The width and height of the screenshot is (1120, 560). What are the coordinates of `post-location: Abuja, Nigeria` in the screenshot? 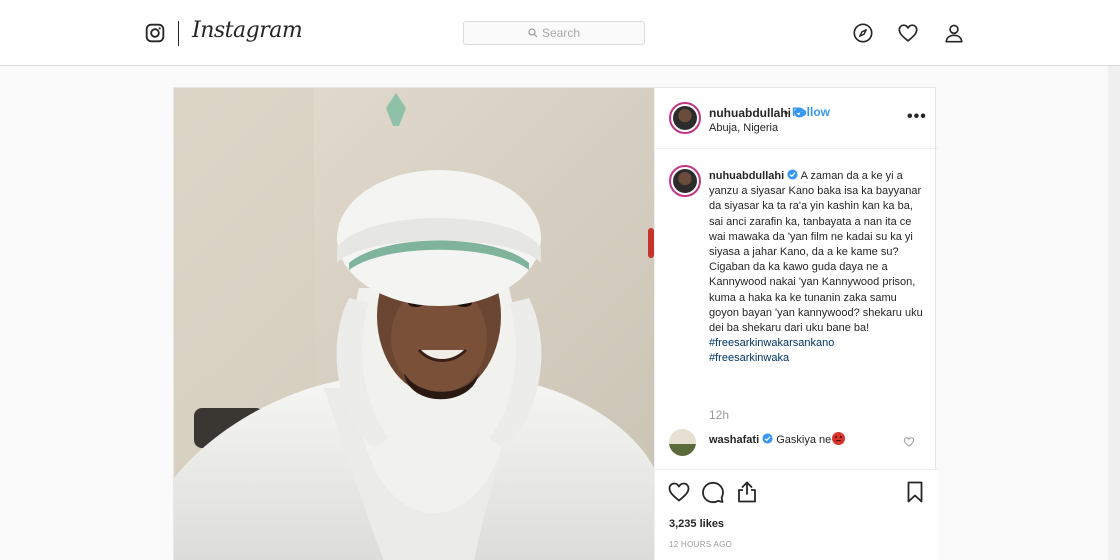 It's located at (743, 128).